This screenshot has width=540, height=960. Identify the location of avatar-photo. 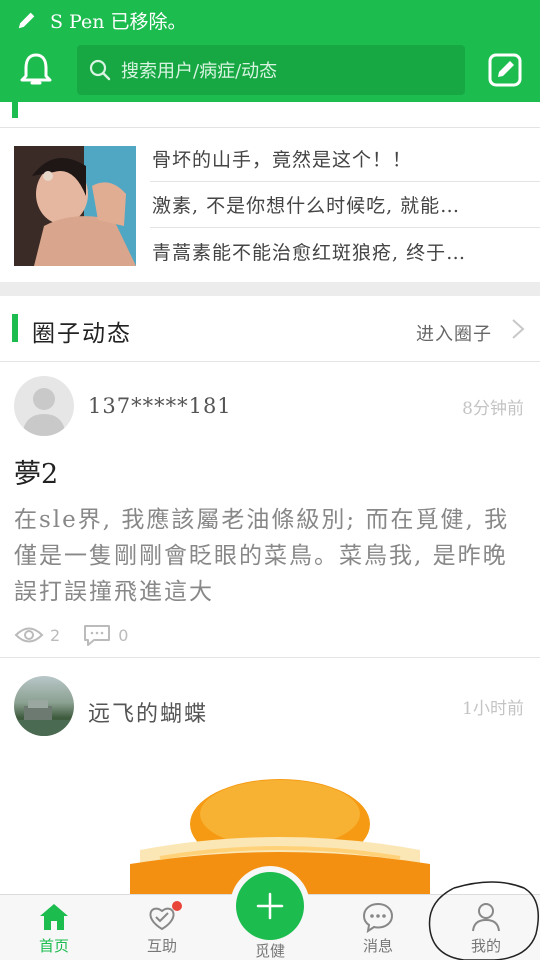
(44, 718).